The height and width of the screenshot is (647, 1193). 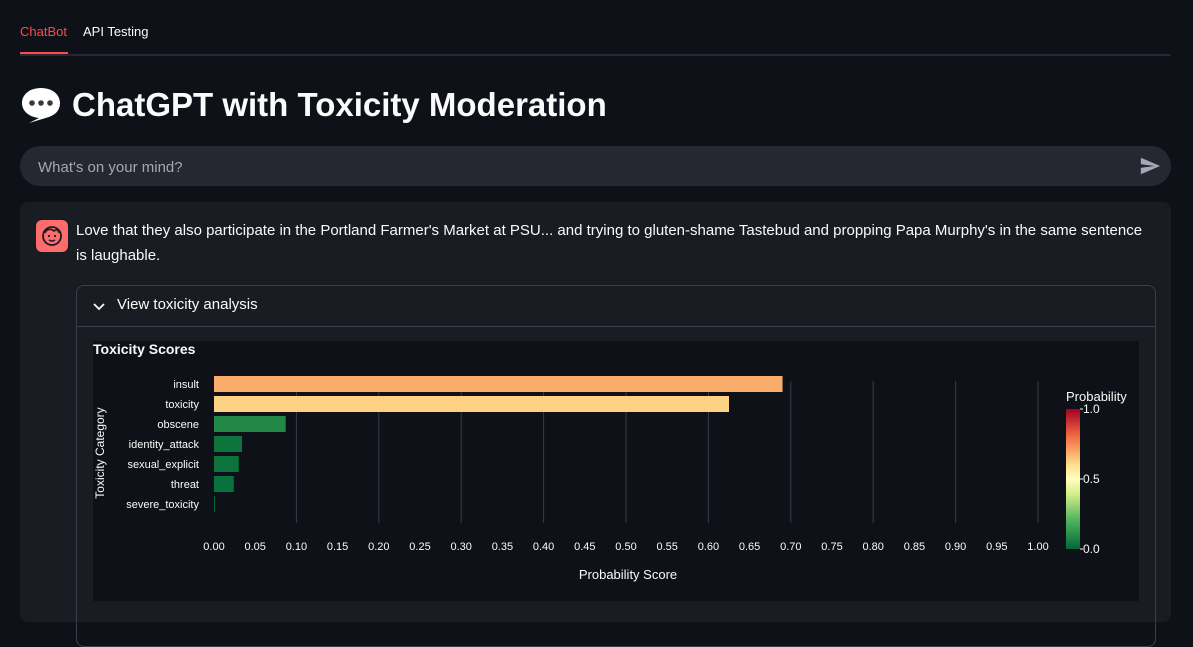 I want to click on x-tick-label: 0.15, so click(x=337, y=547).